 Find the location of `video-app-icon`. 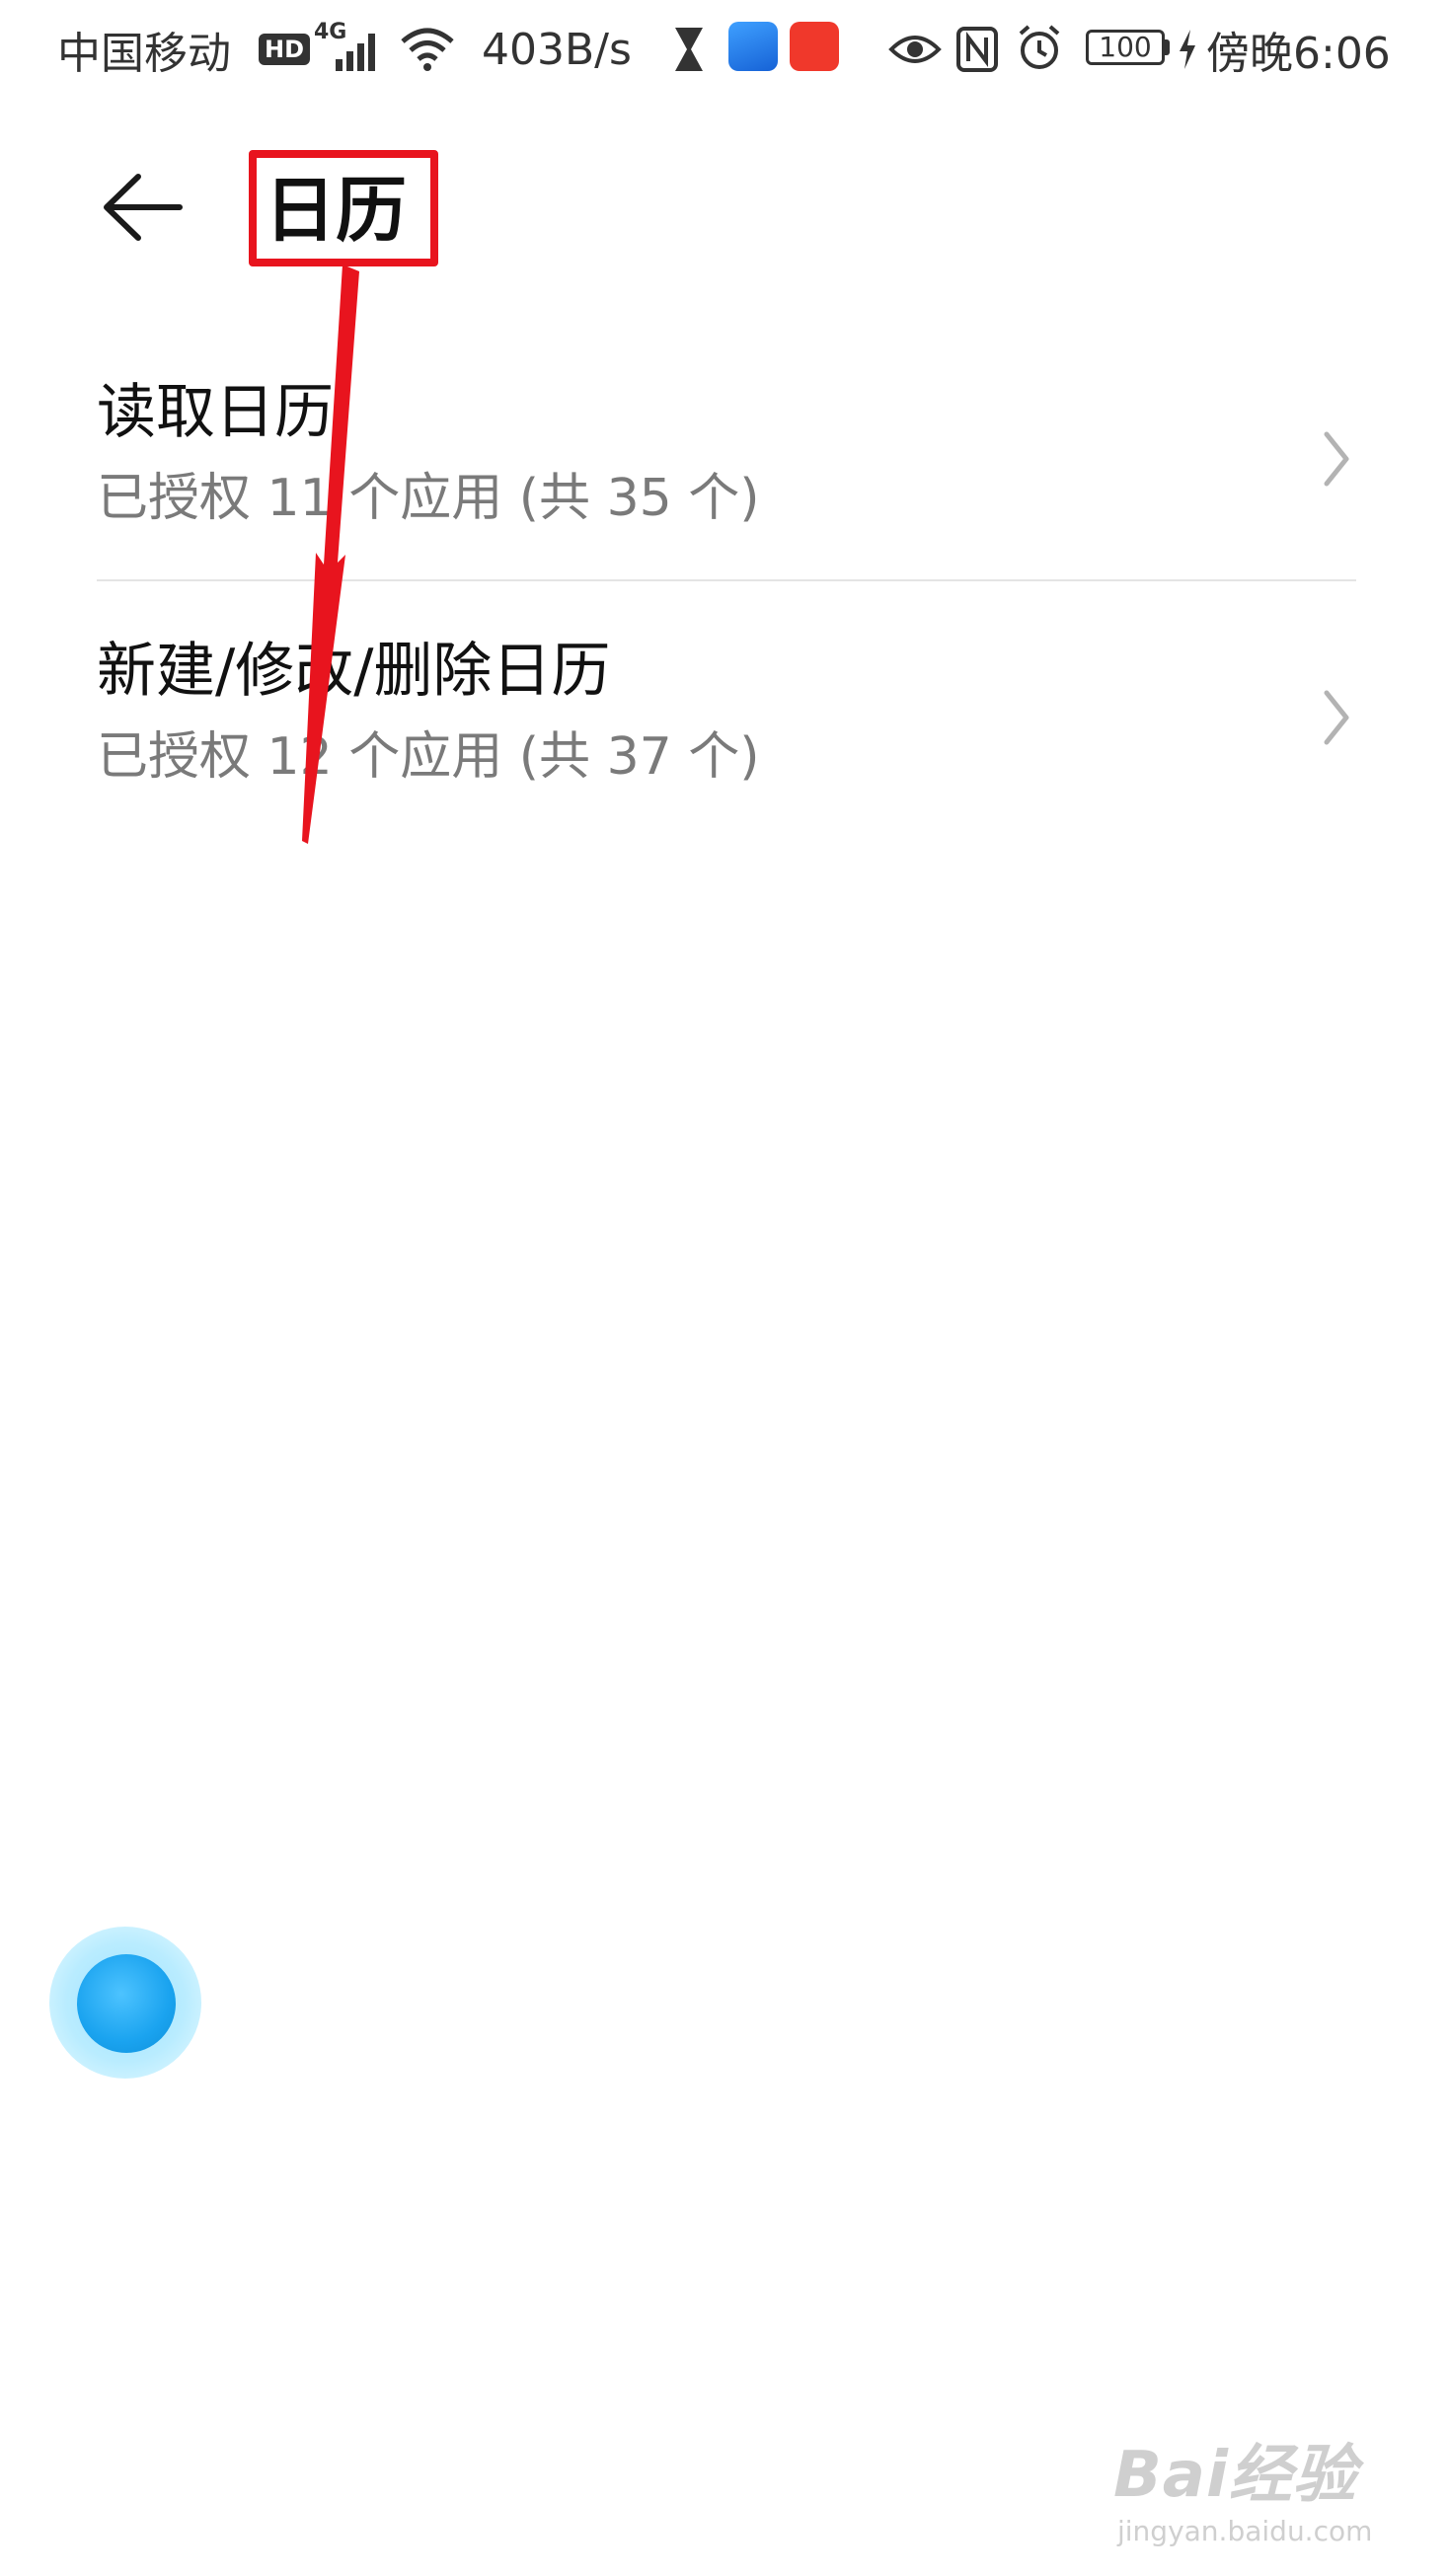

video-app-icon is located at coordinates (814, 47).